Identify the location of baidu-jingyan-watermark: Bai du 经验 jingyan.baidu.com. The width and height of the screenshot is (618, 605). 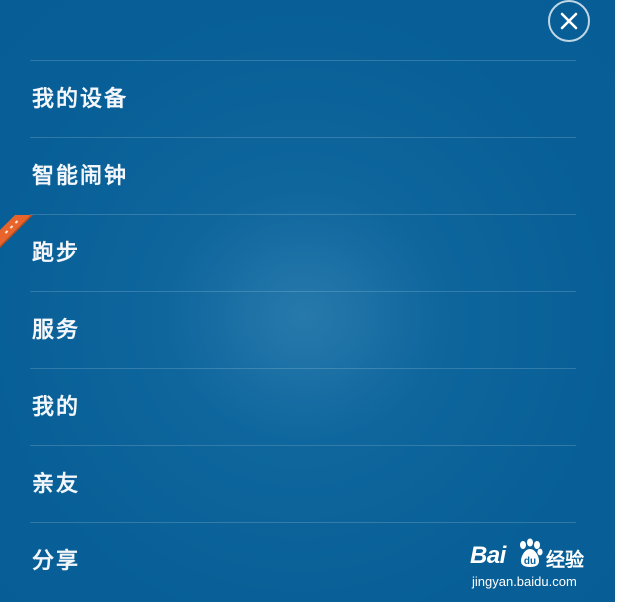
(530, 566).